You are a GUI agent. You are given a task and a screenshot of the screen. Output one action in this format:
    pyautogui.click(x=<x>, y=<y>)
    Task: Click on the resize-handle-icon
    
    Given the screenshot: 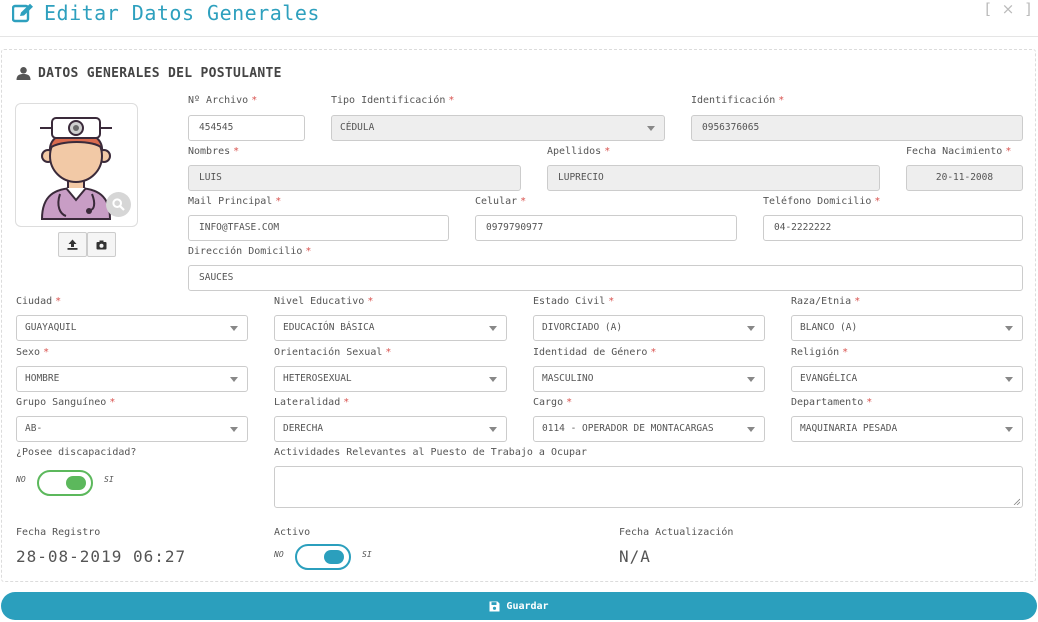 What is the action you would take?
    pyautogui.click(x=1016, y=501)
    